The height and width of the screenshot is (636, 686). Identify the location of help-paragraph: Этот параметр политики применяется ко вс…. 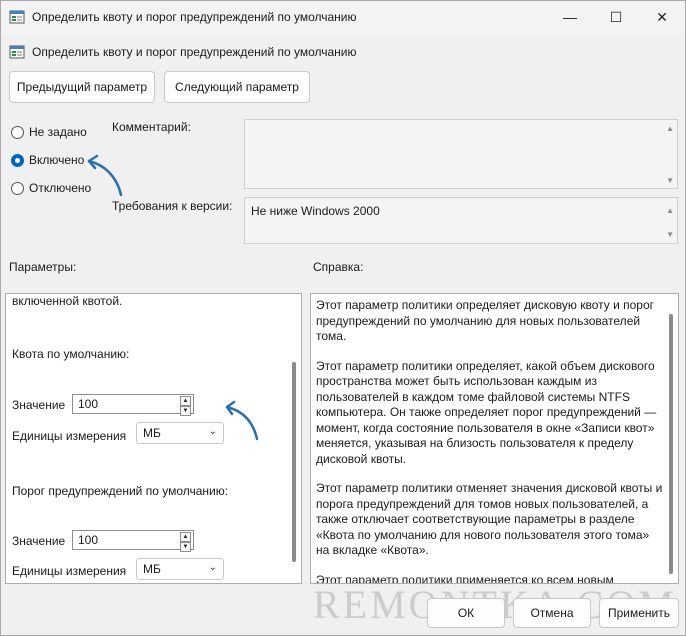
(465, 578).